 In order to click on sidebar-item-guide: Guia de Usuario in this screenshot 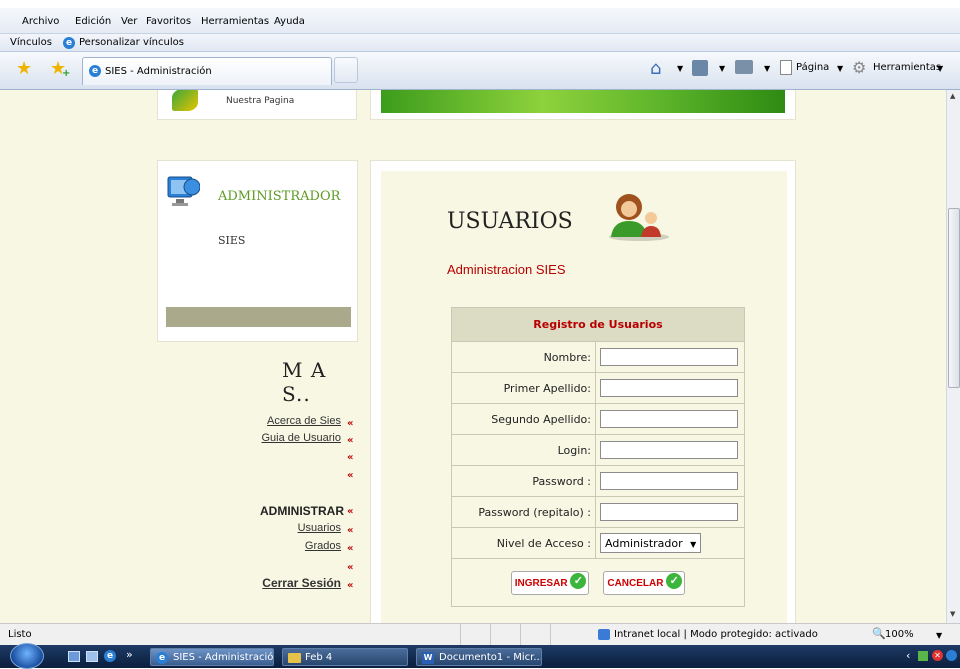, I will do `click(249, 440)`.